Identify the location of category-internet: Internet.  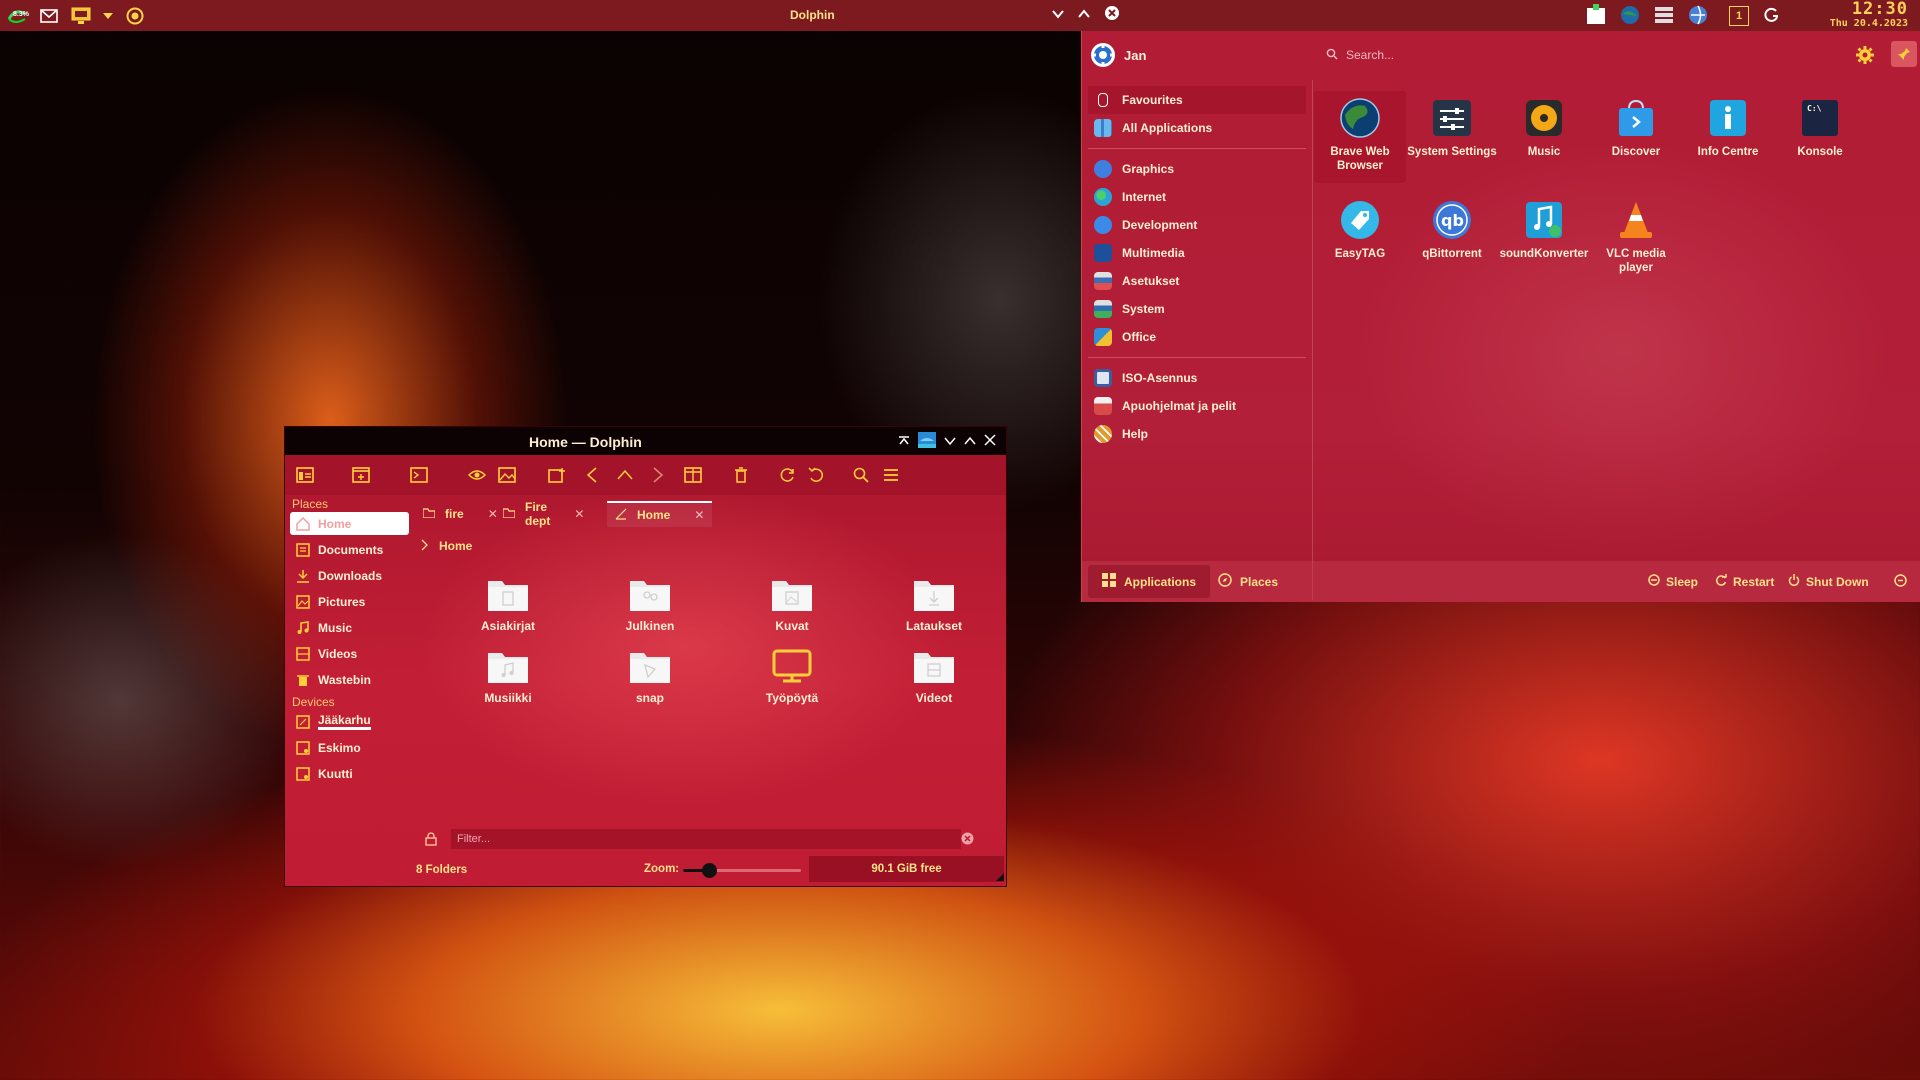
(1197, 197).